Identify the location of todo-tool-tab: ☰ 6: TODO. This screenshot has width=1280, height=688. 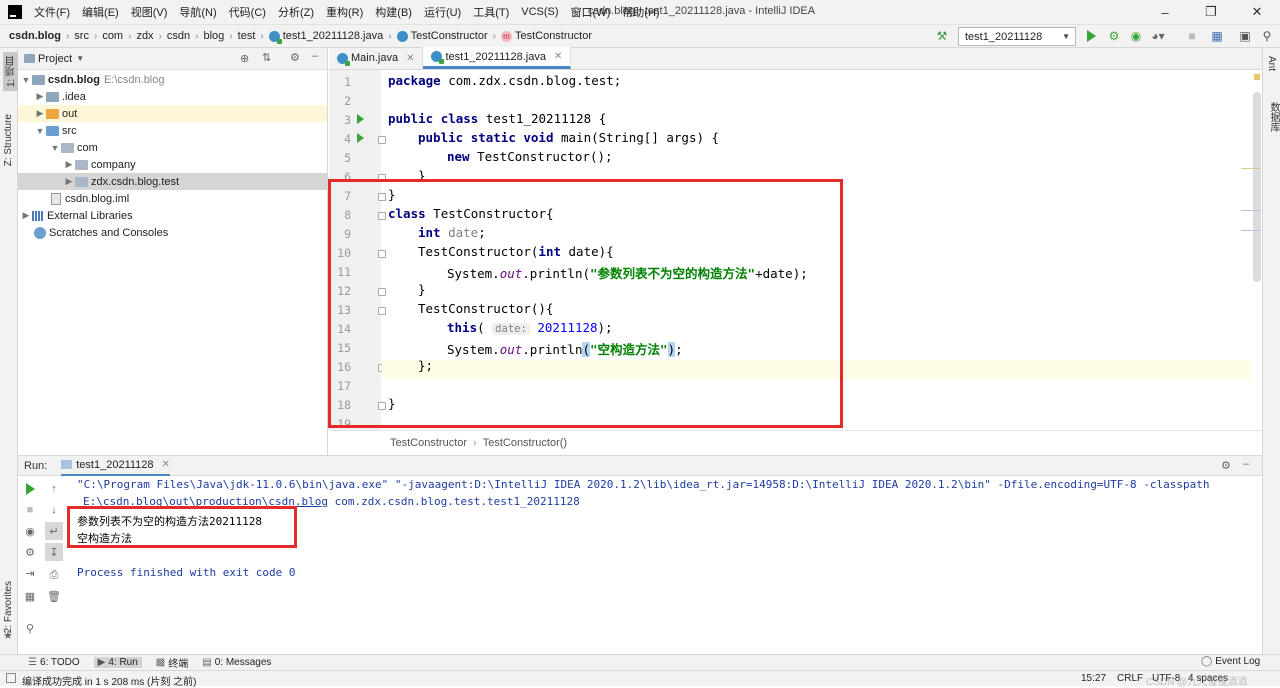
(54, 662).